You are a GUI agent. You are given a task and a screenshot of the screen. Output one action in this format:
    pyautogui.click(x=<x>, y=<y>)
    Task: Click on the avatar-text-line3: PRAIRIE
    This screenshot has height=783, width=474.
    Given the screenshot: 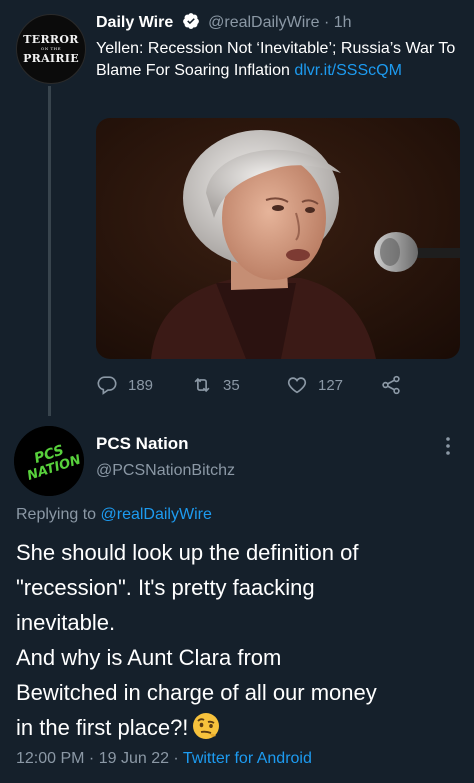 What is the action you would take?
    pyautogui.click(x=51, y=58)
    